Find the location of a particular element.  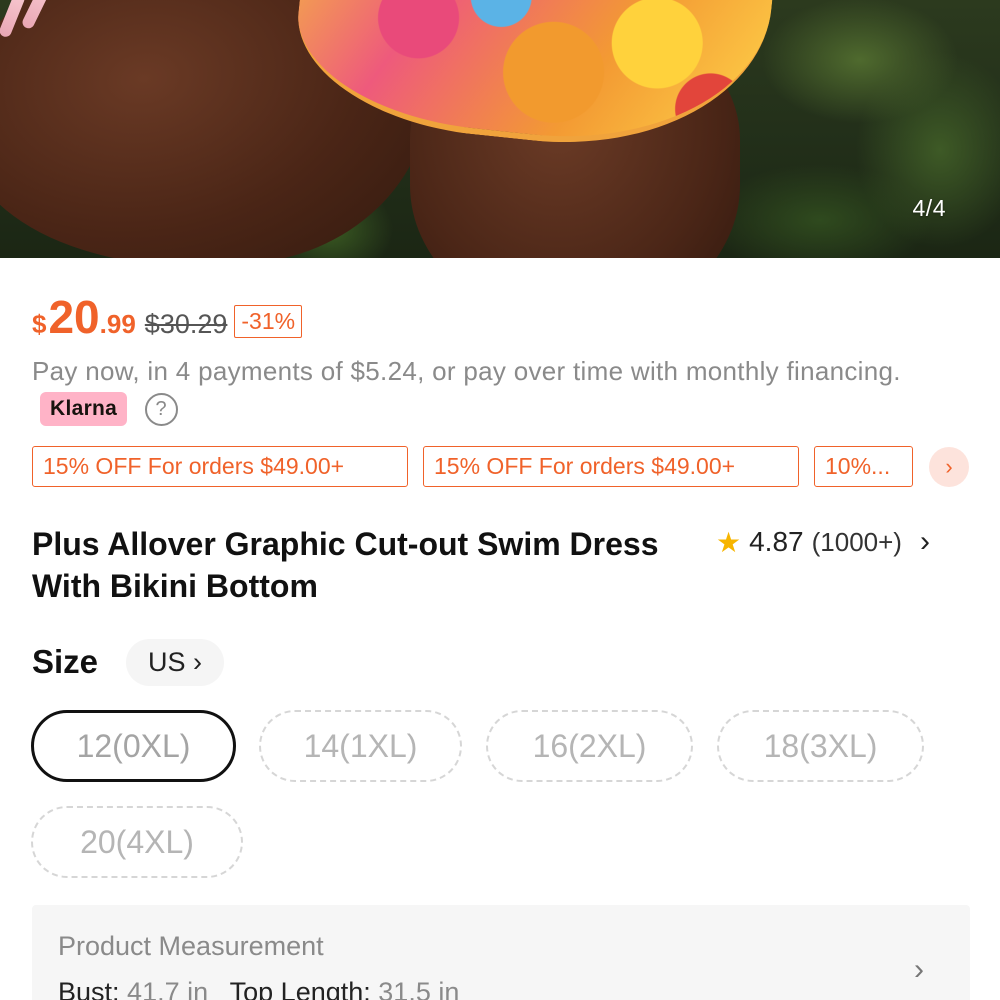

discount-badge: -31% is located at coordinates (268, 321).